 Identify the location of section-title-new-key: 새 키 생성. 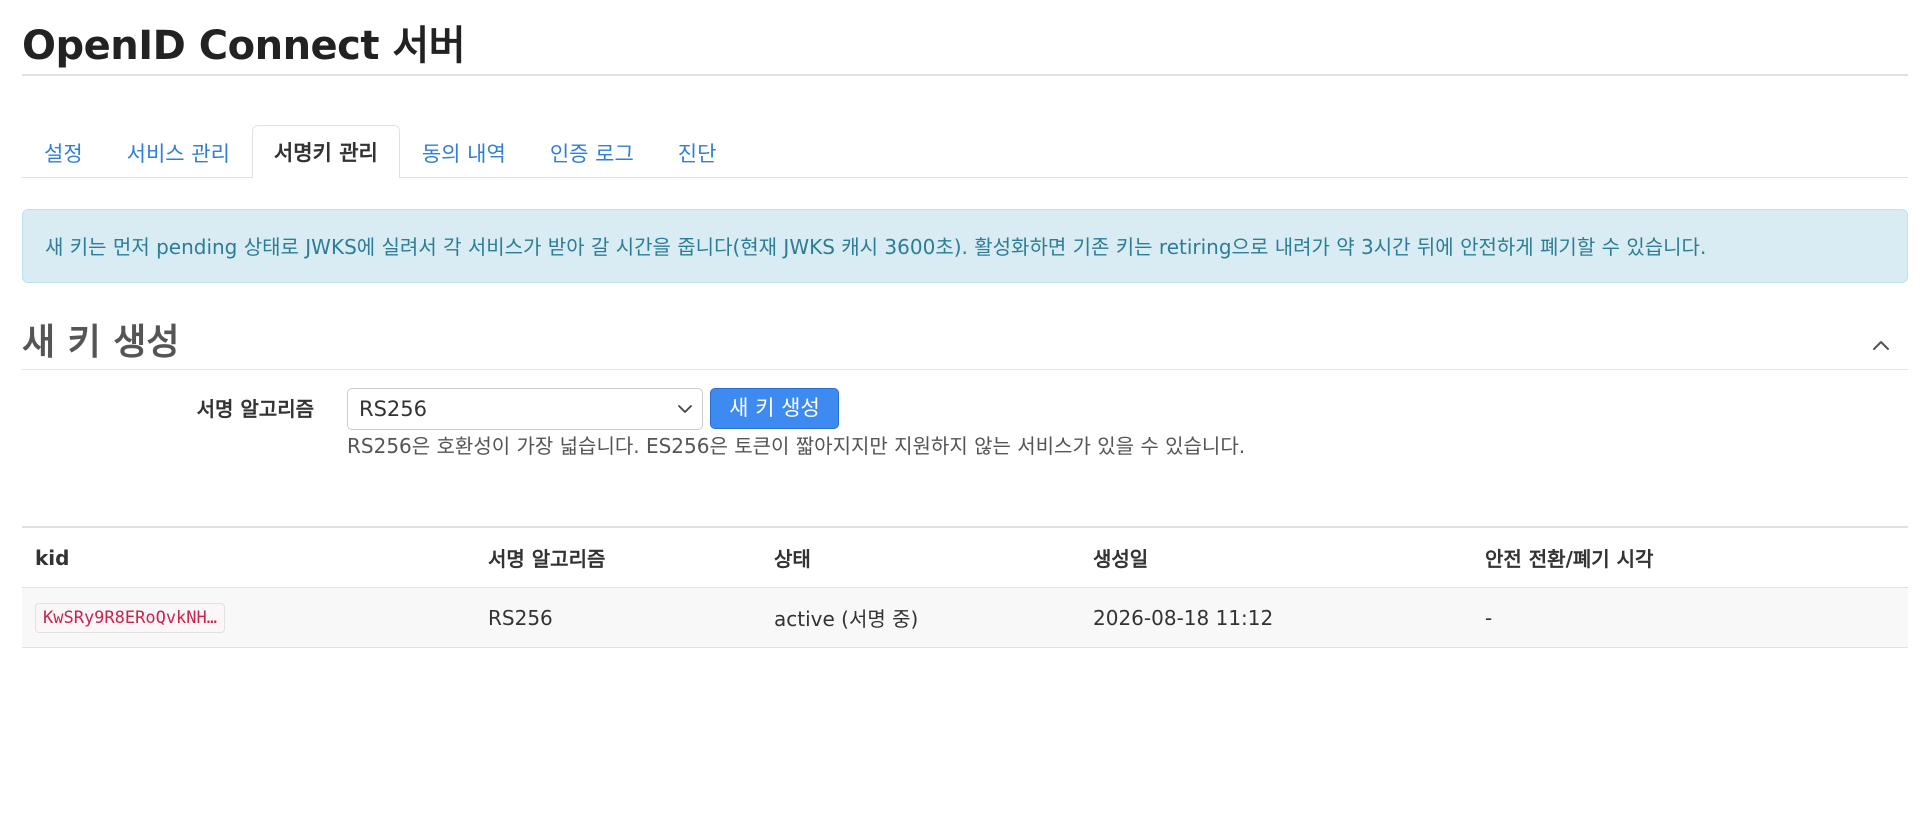
(101, 342).